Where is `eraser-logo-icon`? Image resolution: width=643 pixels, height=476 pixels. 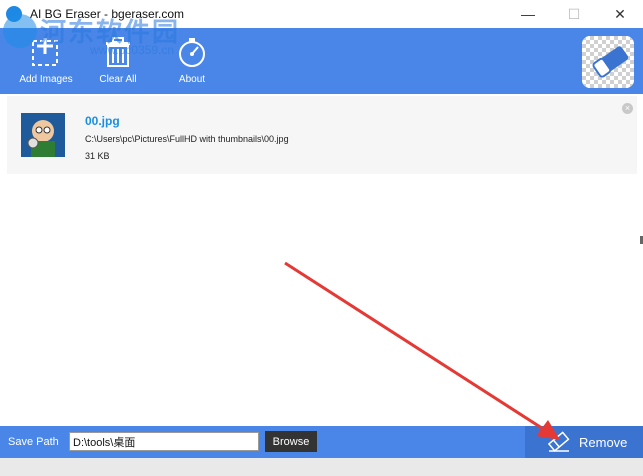
eraser-logo-icon is located at coordinates (608, 62).